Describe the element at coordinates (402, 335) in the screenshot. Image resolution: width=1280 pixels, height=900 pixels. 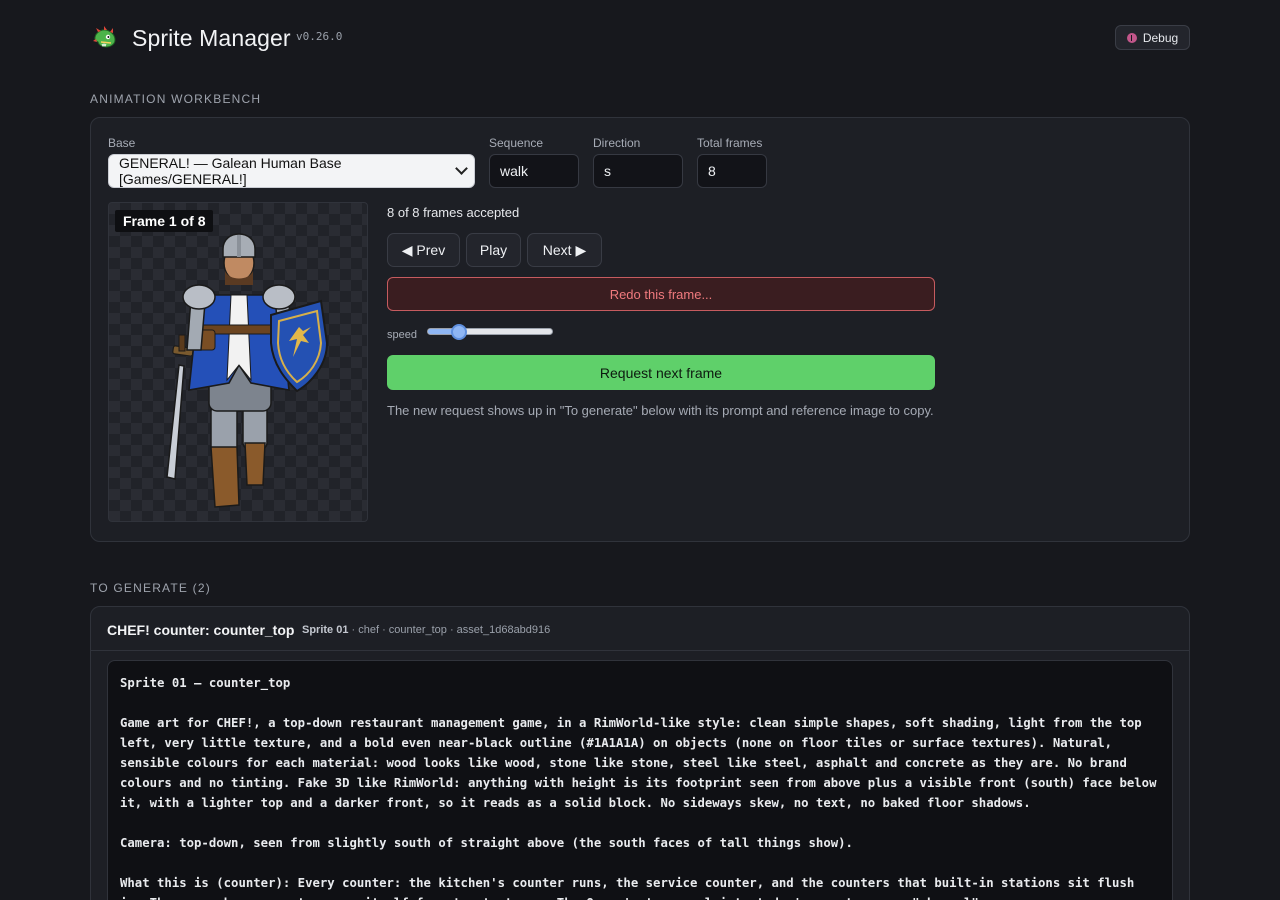
I see `speed-label: speed` at that location.